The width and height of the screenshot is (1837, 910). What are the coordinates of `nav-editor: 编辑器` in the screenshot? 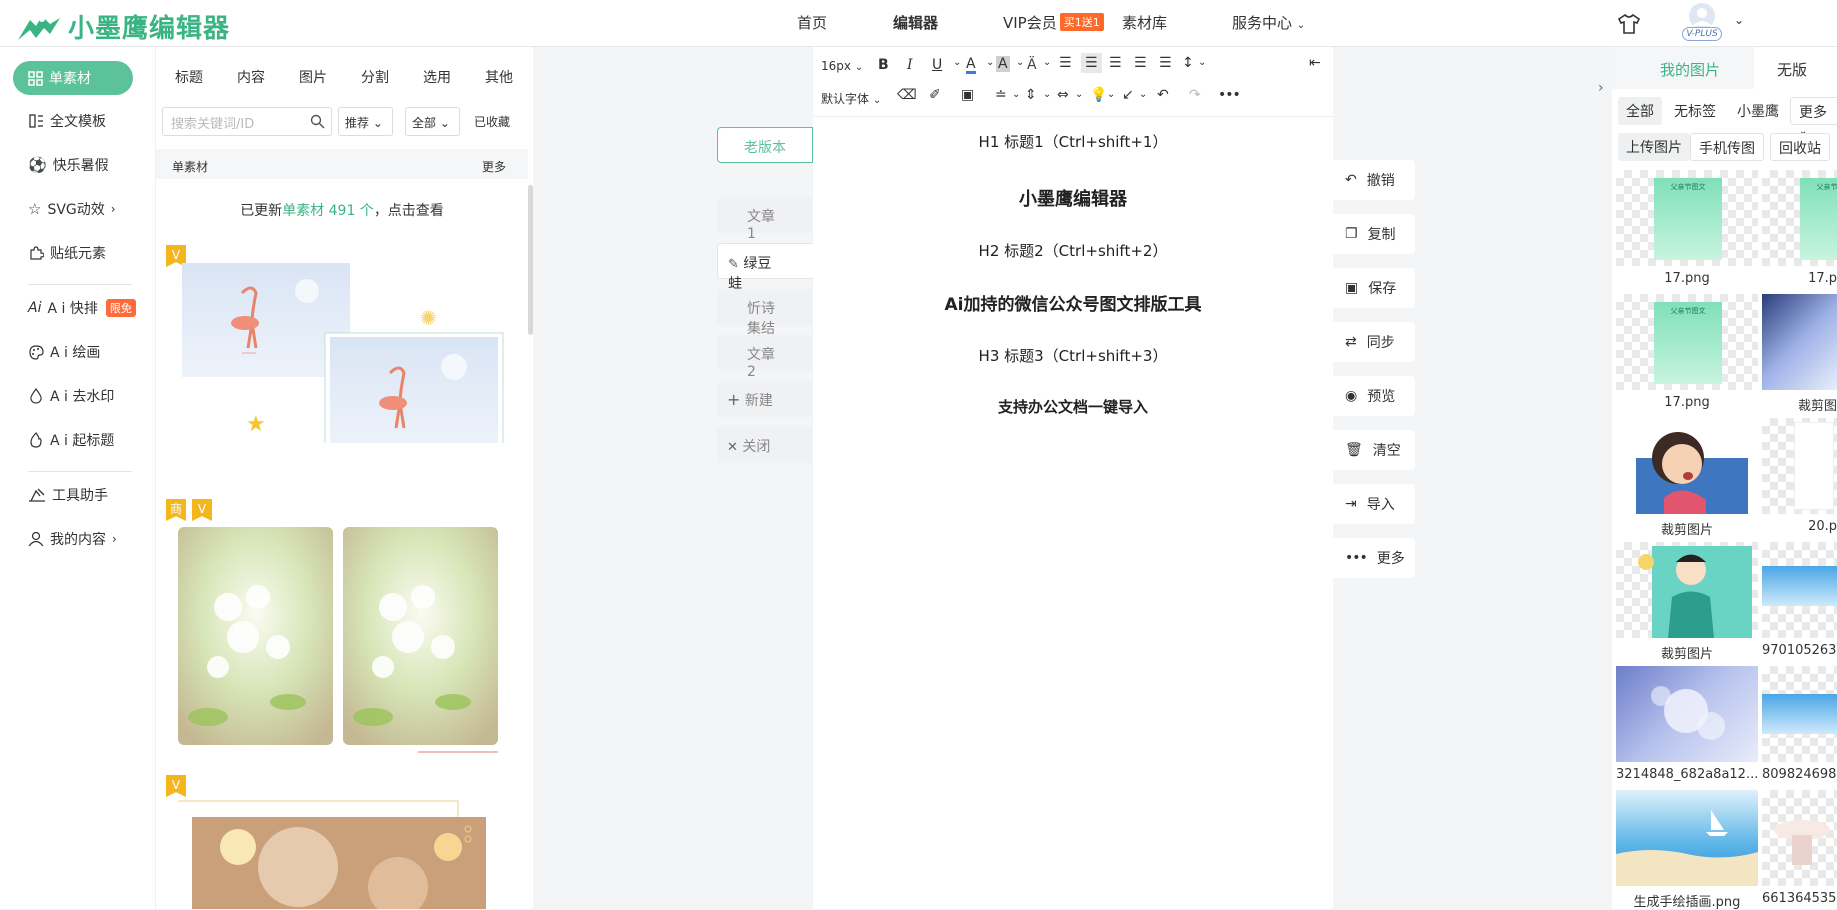 It's located at (915, 22).